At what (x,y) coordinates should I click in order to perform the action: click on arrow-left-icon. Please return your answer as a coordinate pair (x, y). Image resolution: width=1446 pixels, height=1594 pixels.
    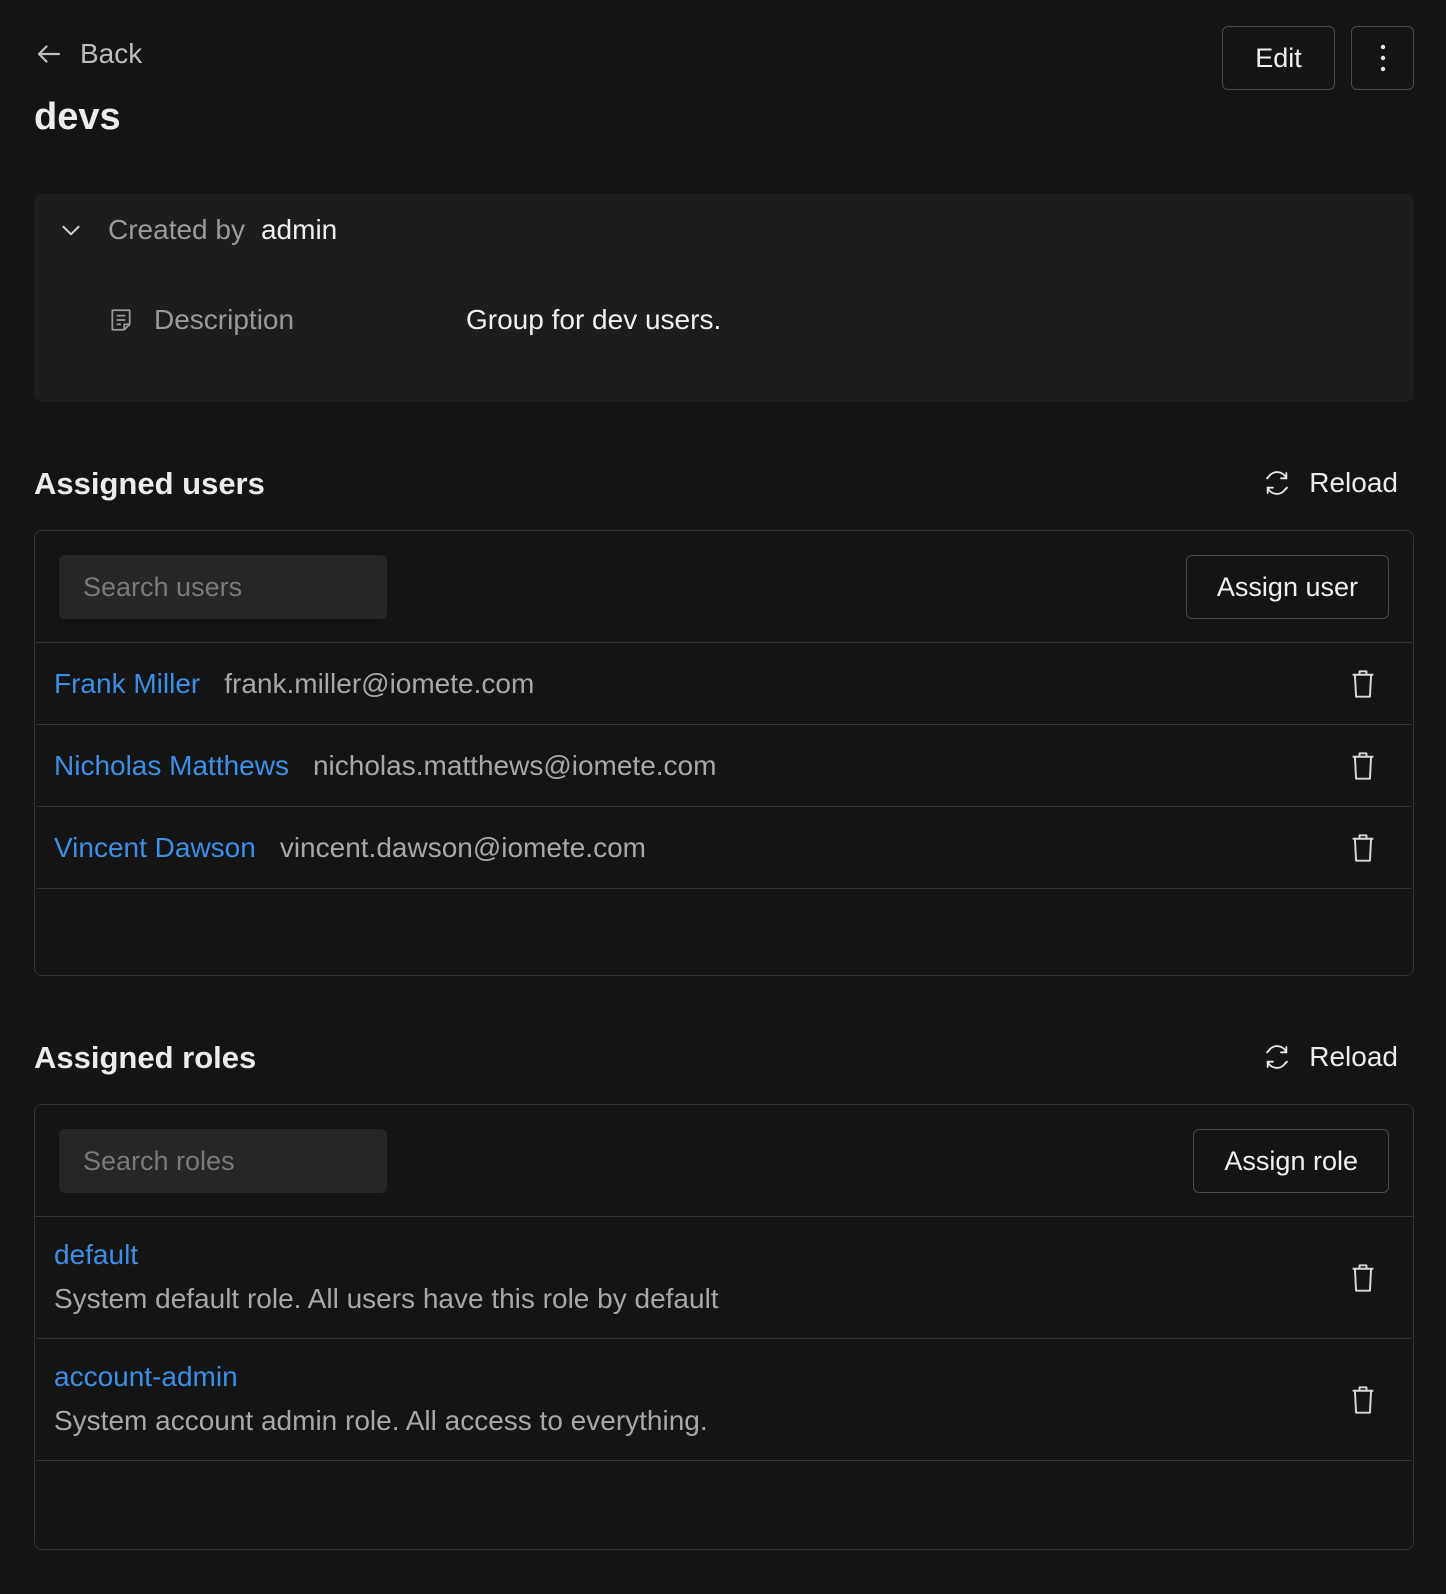
    Looking at the image, I should click on (49, 54).